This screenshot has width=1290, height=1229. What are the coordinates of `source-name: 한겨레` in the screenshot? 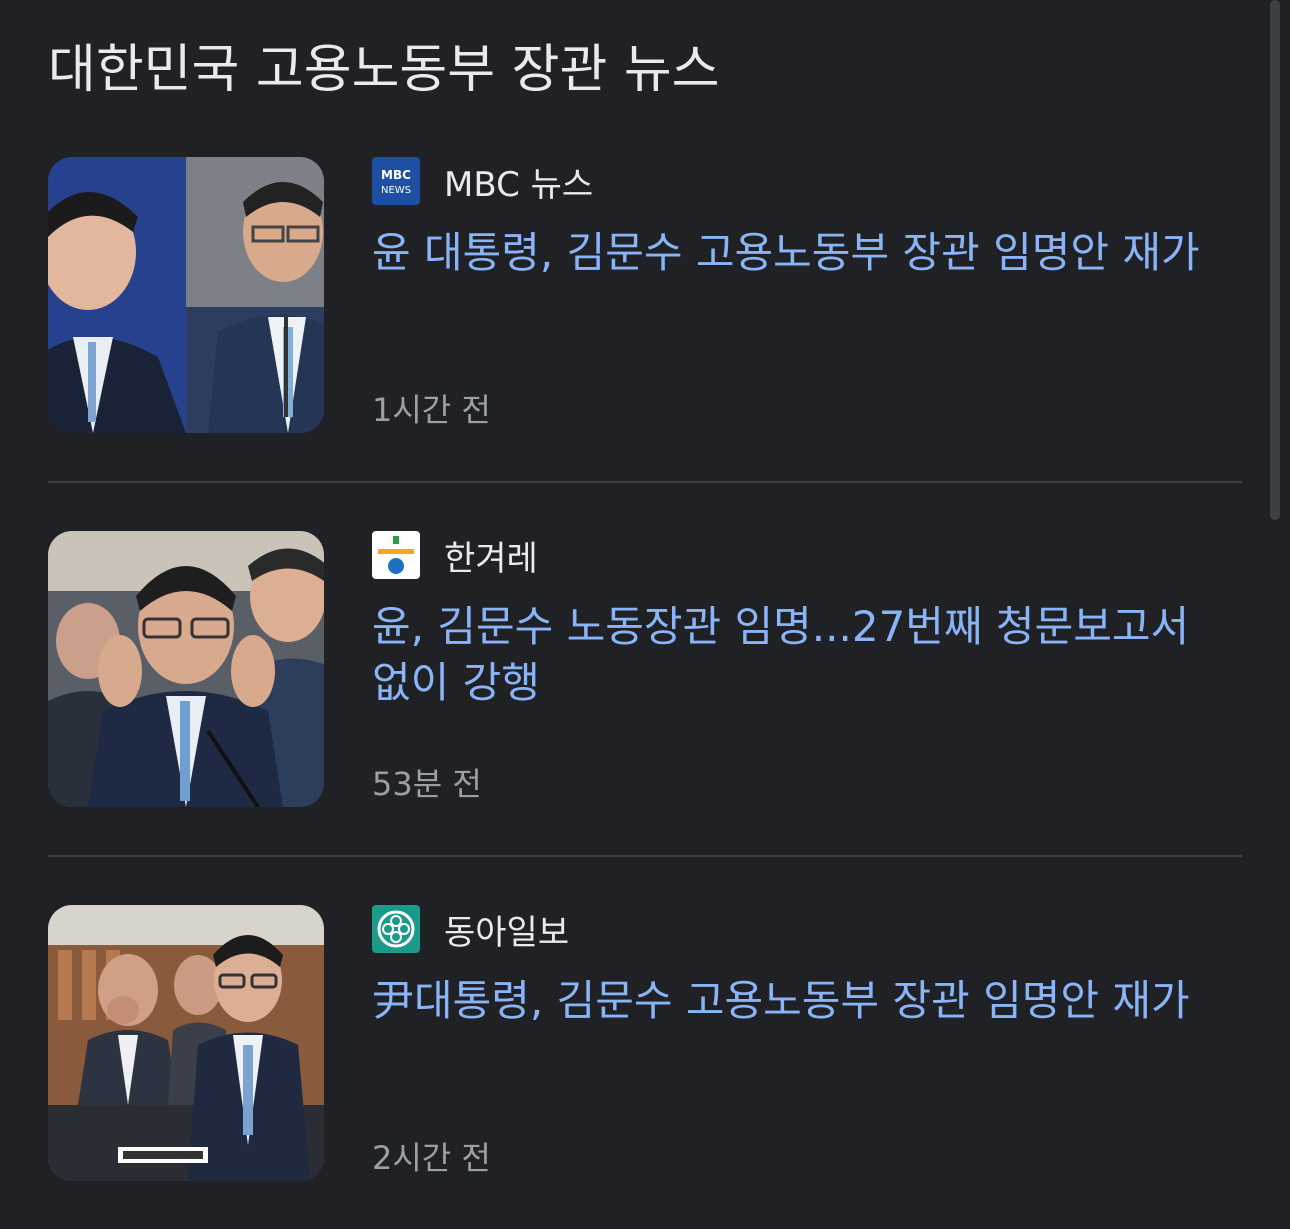 It's located at (491, 558).